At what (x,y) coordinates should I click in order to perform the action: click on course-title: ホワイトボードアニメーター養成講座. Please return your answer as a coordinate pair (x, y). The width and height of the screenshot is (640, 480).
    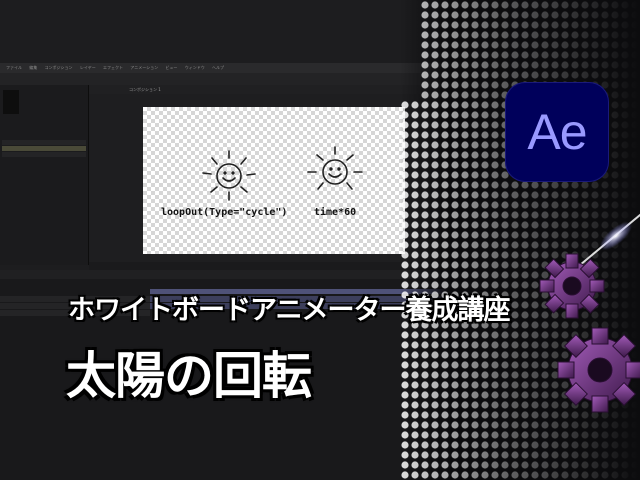
    Looking at the image, I should click on (289, 310).